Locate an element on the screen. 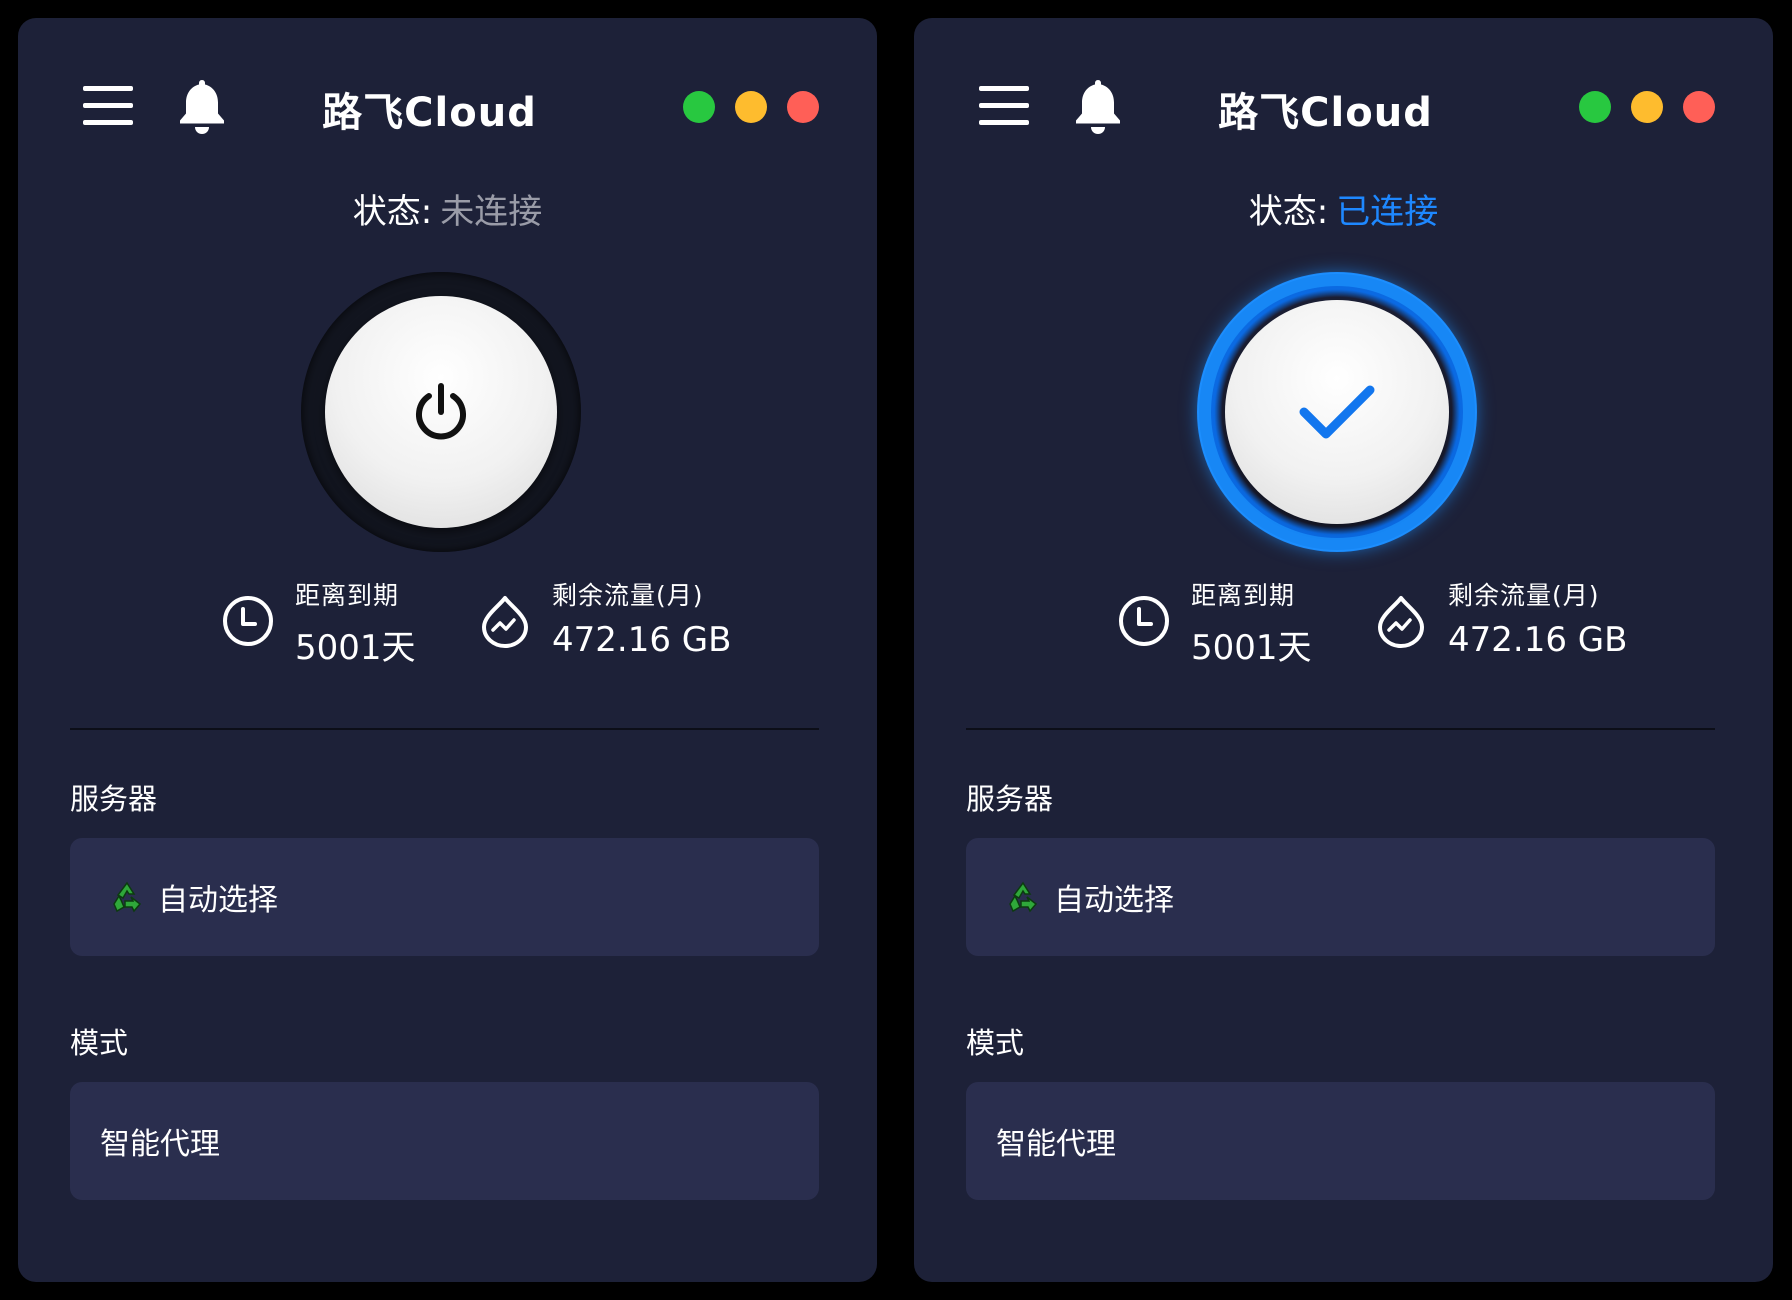 This screenshot has height=1300, width=1792. checkmark-icon is located at coordinates (1337, 412).